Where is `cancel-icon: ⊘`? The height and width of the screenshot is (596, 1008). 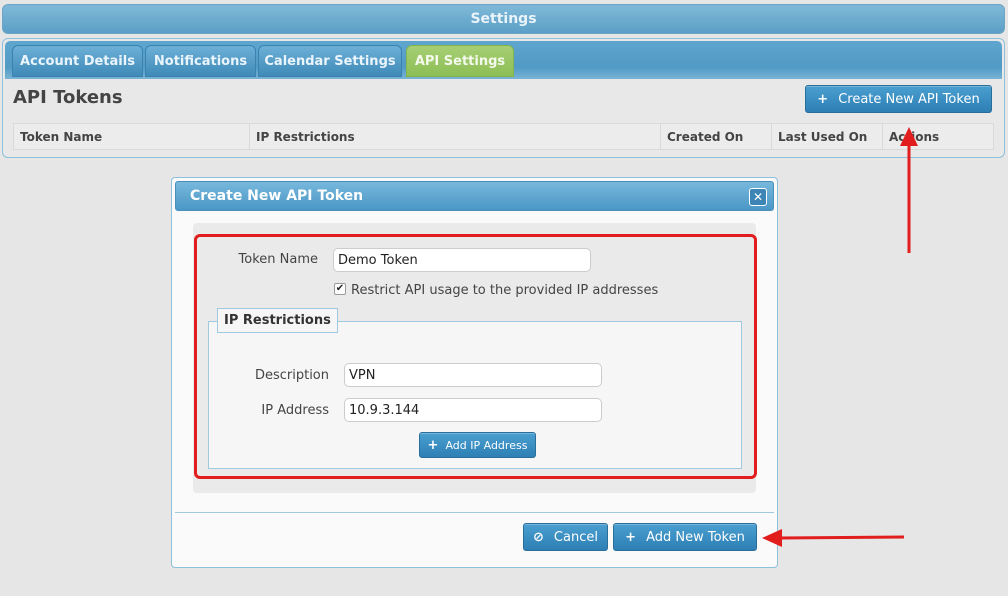 cancel-icon: ⊘ is located at coordinates (538, 537).